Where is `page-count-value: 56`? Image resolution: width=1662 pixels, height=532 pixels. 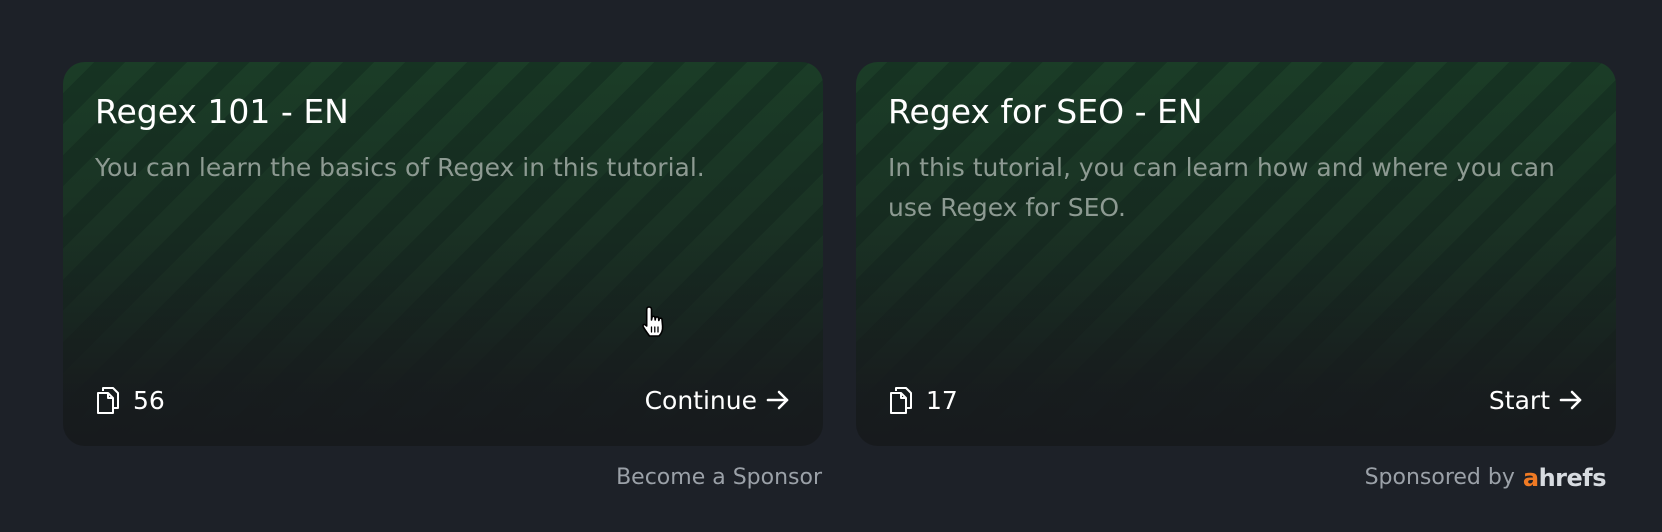 page-count-value: 56 is located at coordinates (149, 400).